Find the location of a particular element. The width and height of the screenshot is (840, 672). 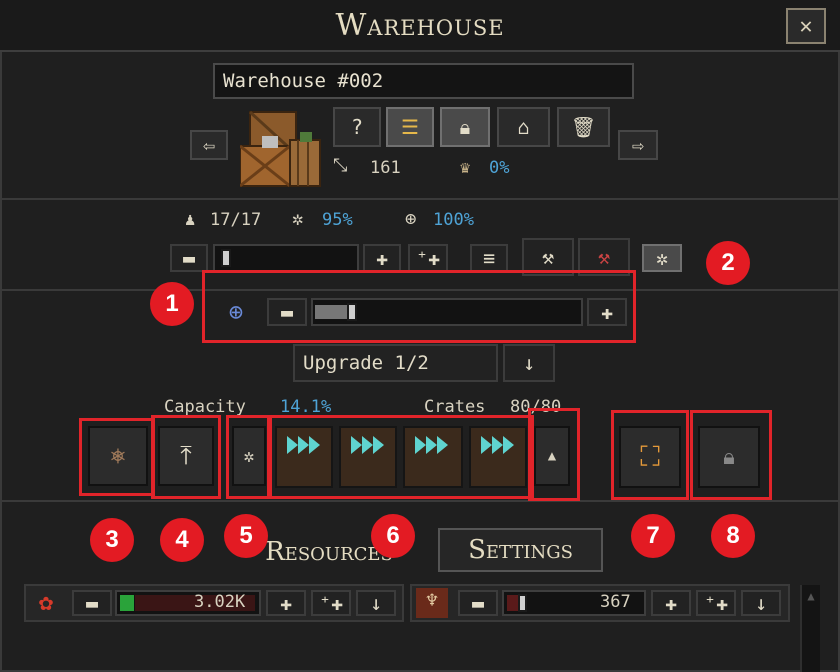

resource-amount: 367 is located at coordinates (615, 602).